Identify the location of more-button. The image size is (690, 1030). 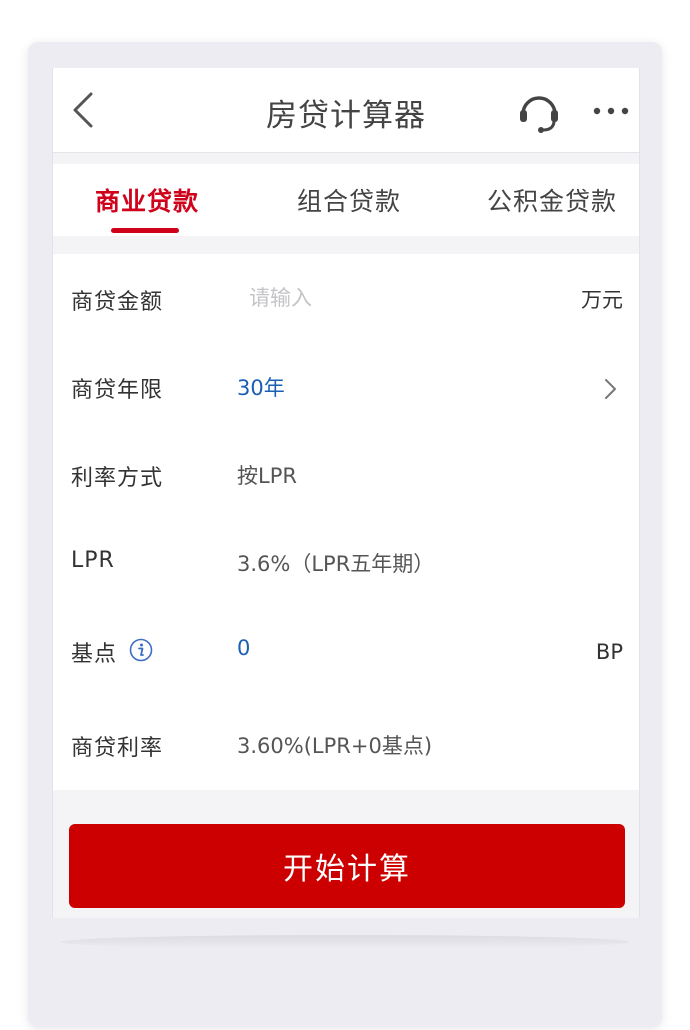
(611, 111).